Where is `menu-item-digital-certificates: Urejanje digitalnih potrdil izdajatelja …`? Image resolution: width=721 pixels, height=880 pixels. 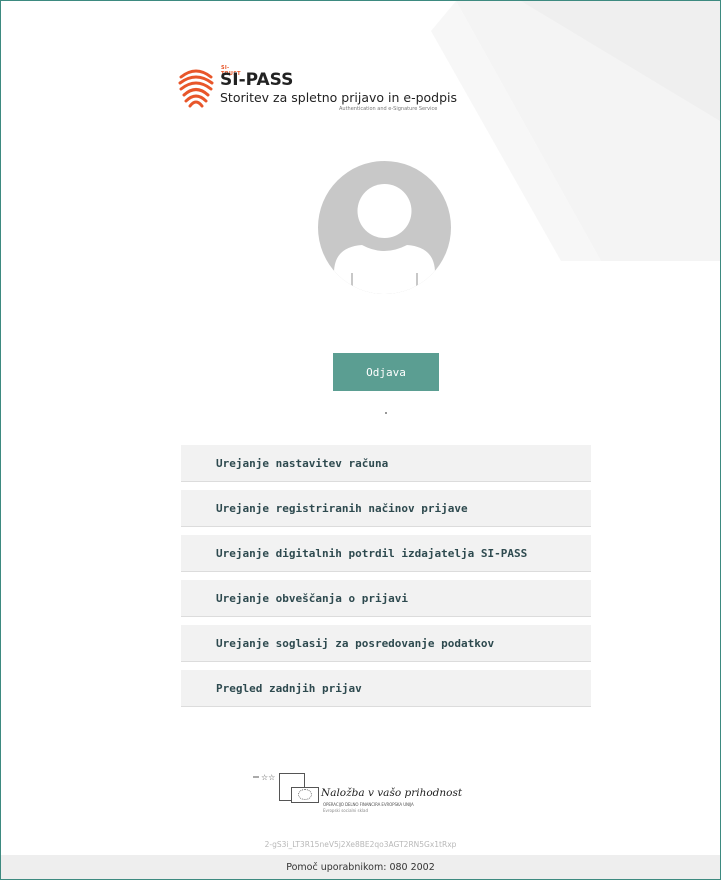
menu-item-digital-certificates: Urejanje digitalnih potrdil izdajatelja … is located at coordinates (386, 553).